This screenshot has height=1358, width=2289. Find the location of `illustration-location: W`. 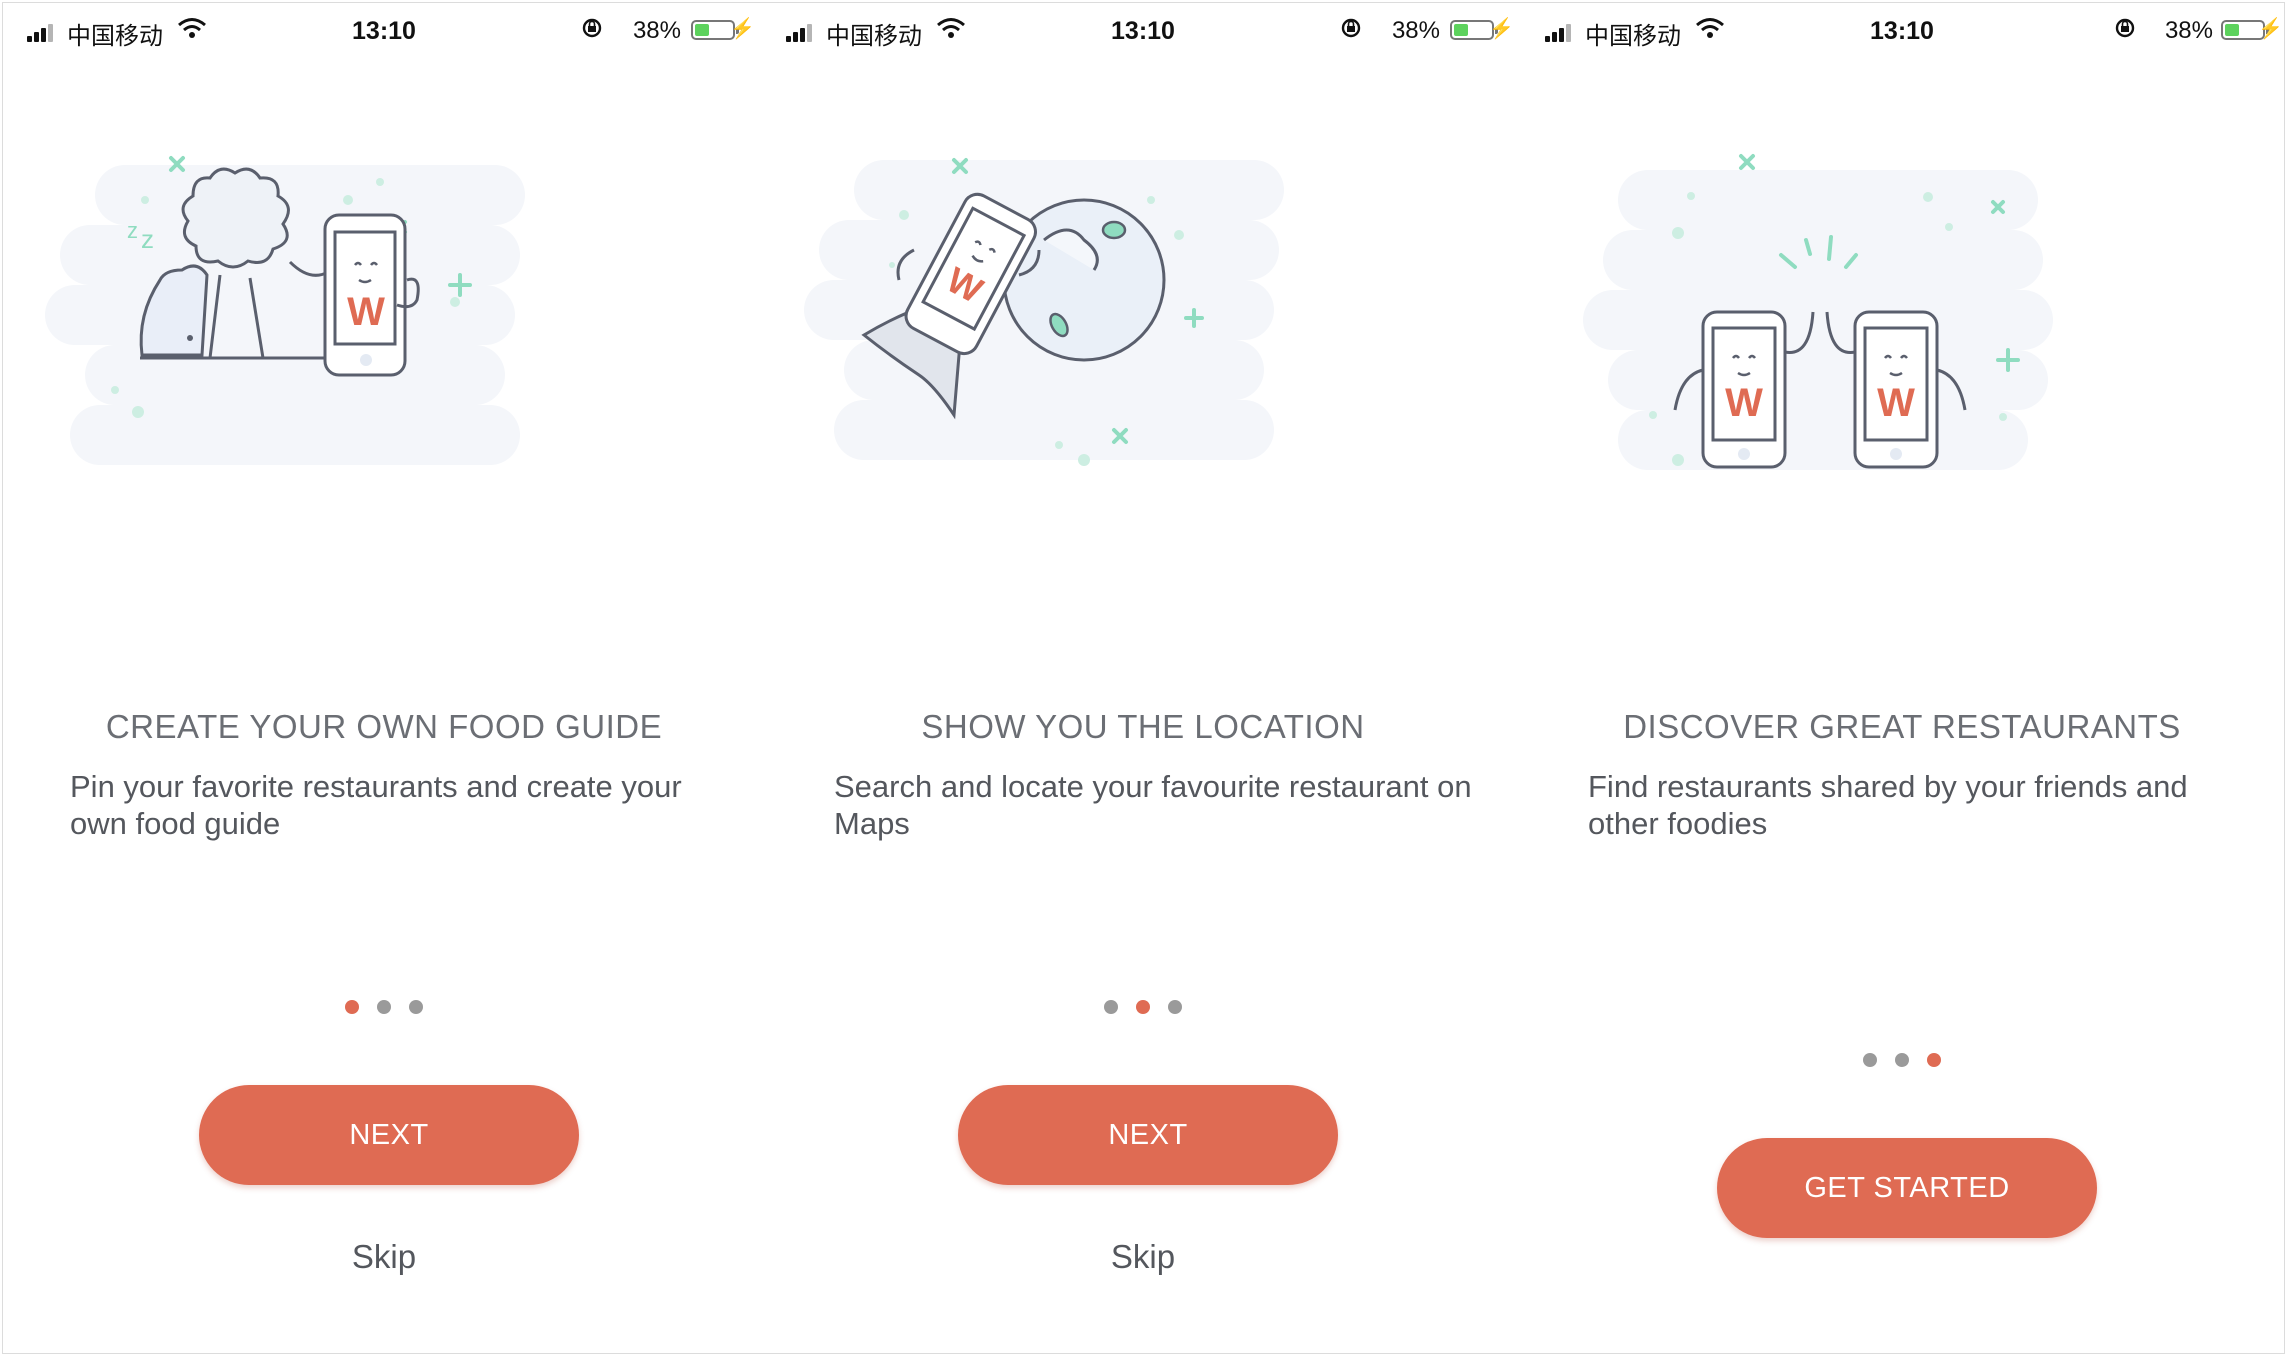

illustration-location: W is located at coordinates (1044, 312).